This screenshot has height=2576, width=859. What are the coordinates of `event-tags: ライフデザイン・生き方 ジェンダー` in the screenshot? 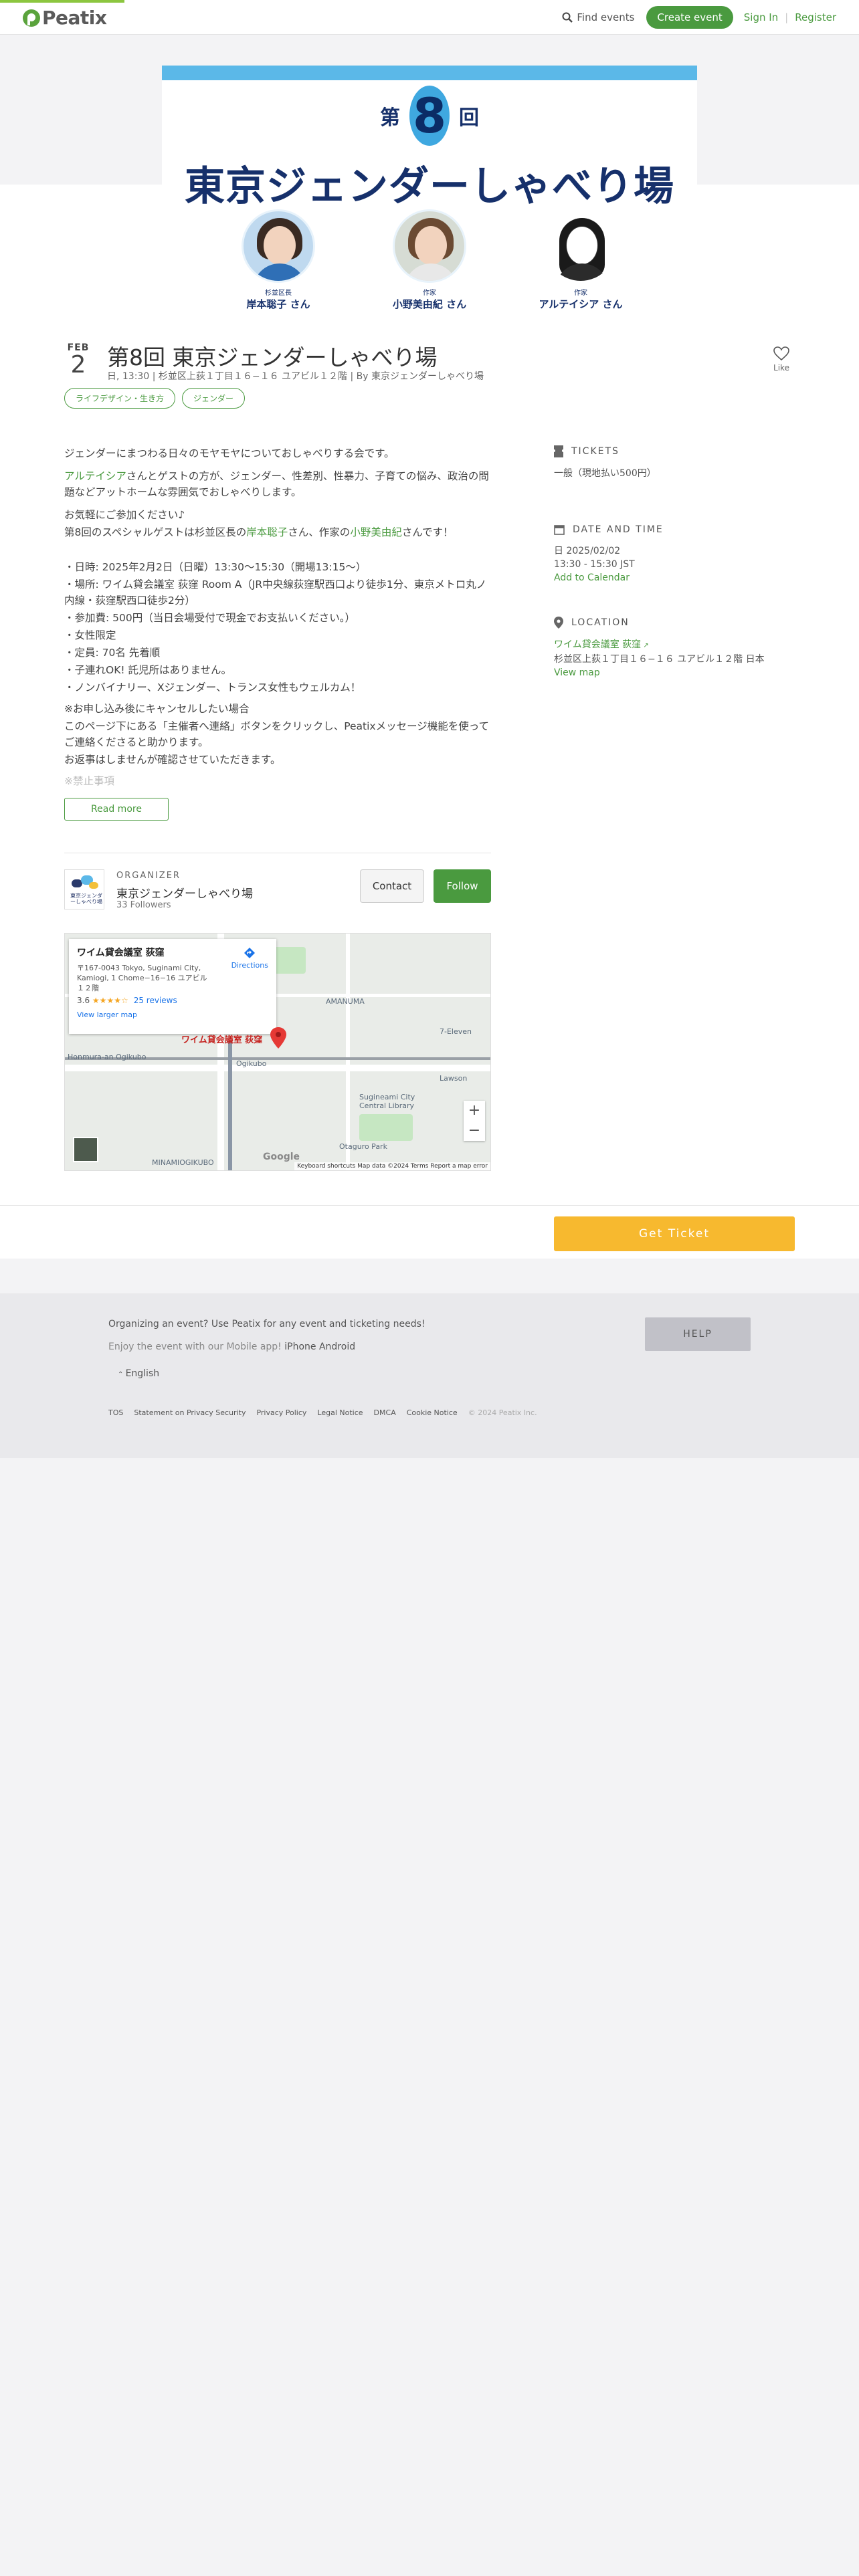 It's located at (155, 398).